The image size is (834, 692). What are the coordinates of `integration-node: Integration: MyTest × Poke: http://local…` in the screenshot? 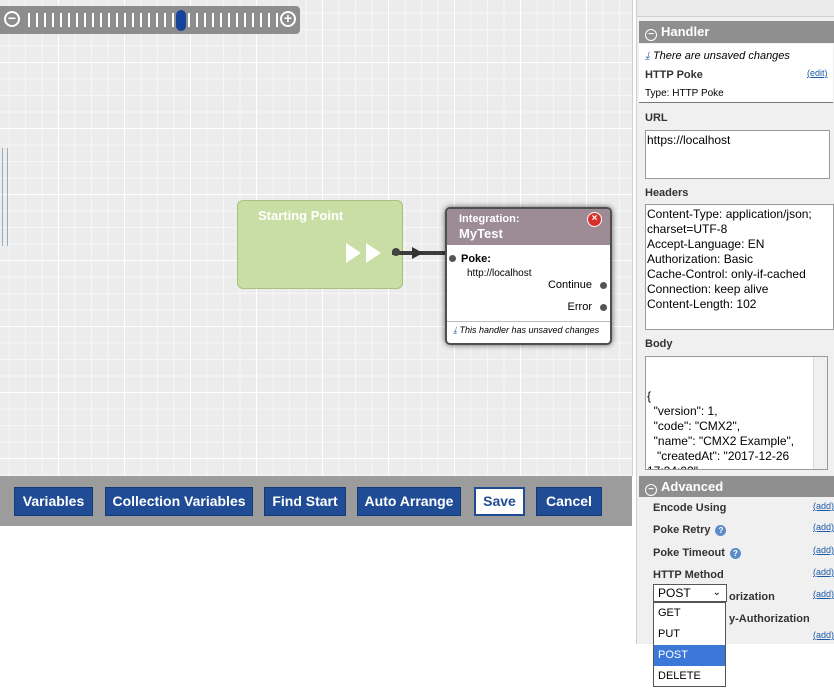 It's located at (528, 276).